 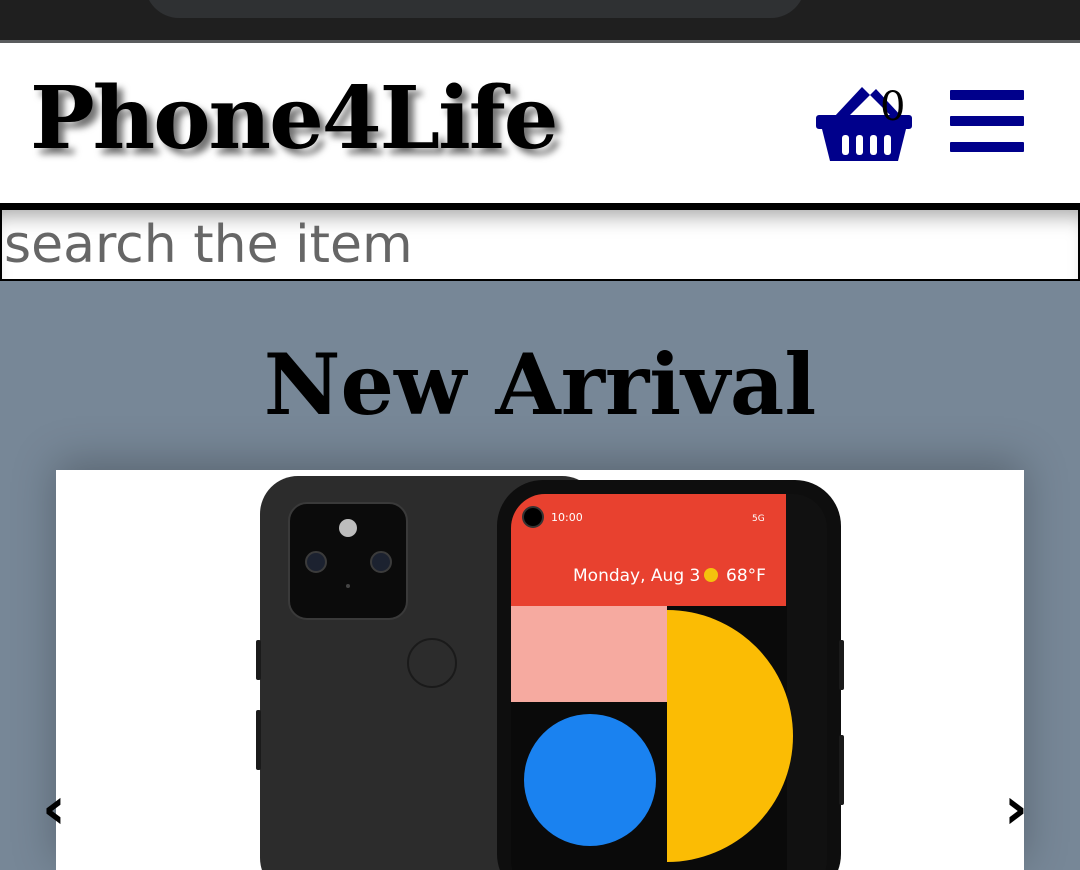 What do you see at coordinates (758, 519) in the screenshot?
I see `screen-network: 5G` at bounding box center [758, 519].